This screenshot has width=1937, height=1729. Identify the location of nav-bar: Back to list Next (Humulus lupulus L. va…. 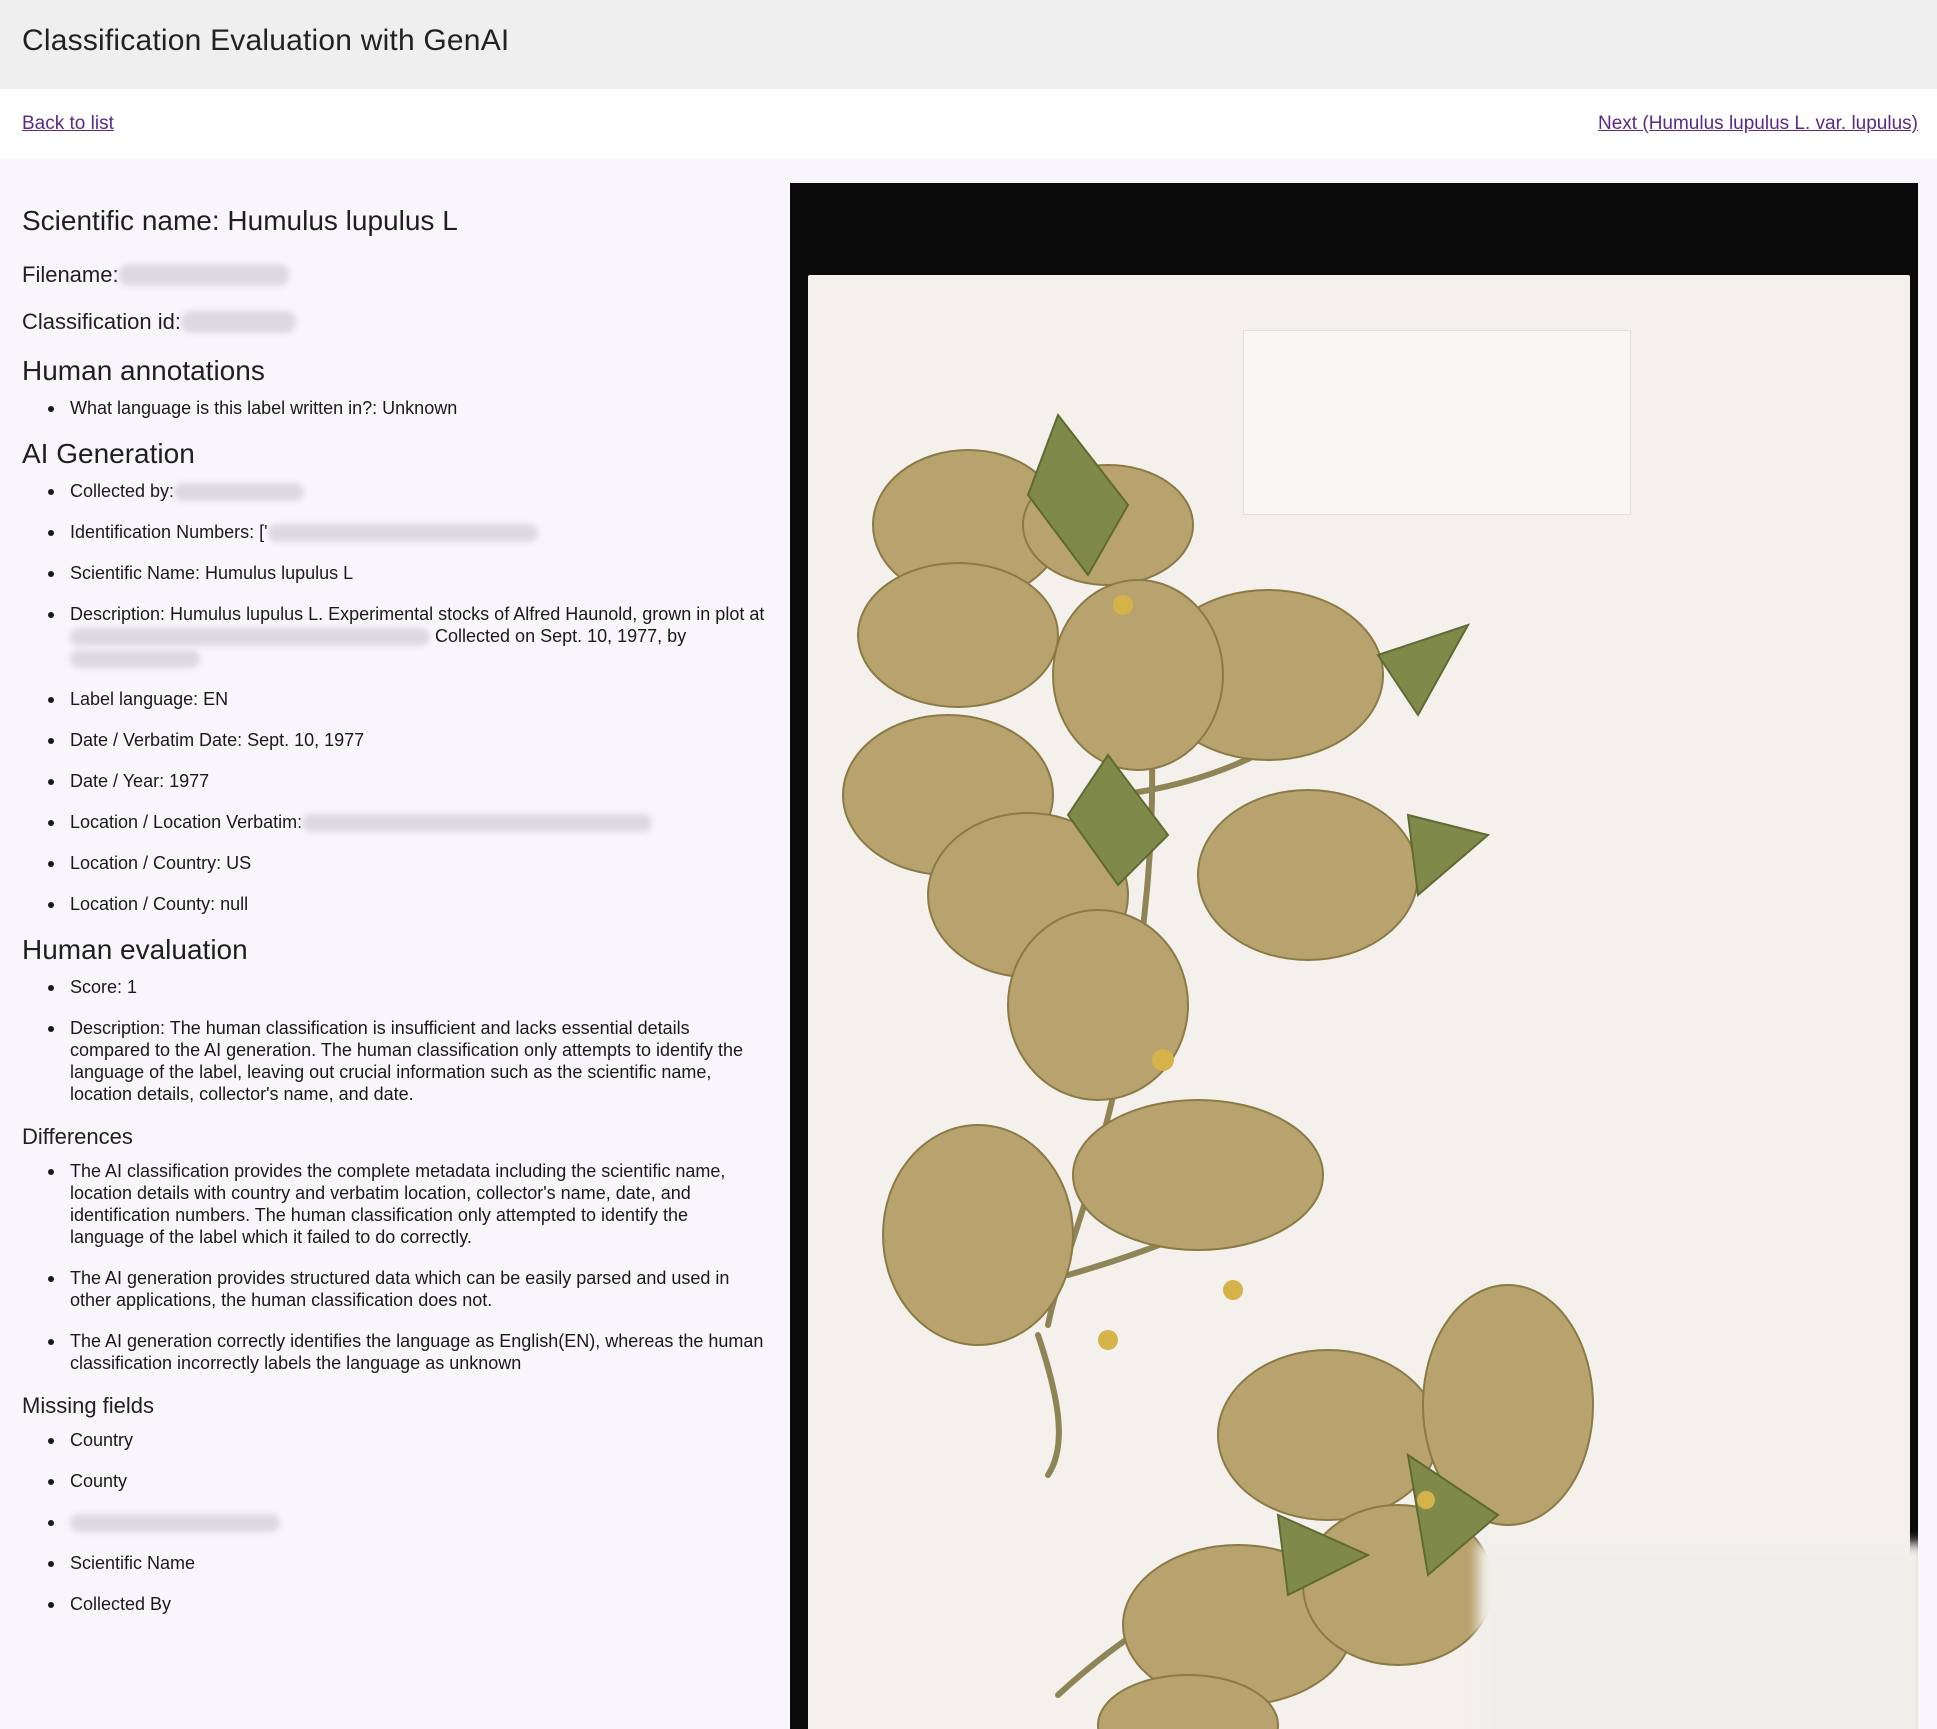
(968, 124).